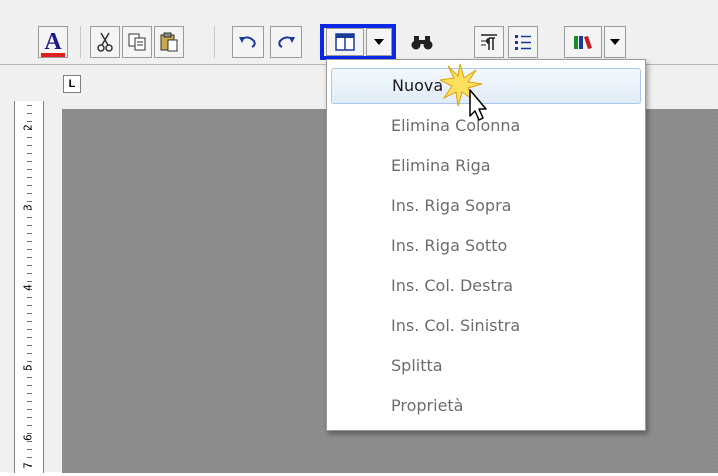  Describe the element at coordinates (28, 127) in the screenshot. I see `ruler-label: 2` at that location.